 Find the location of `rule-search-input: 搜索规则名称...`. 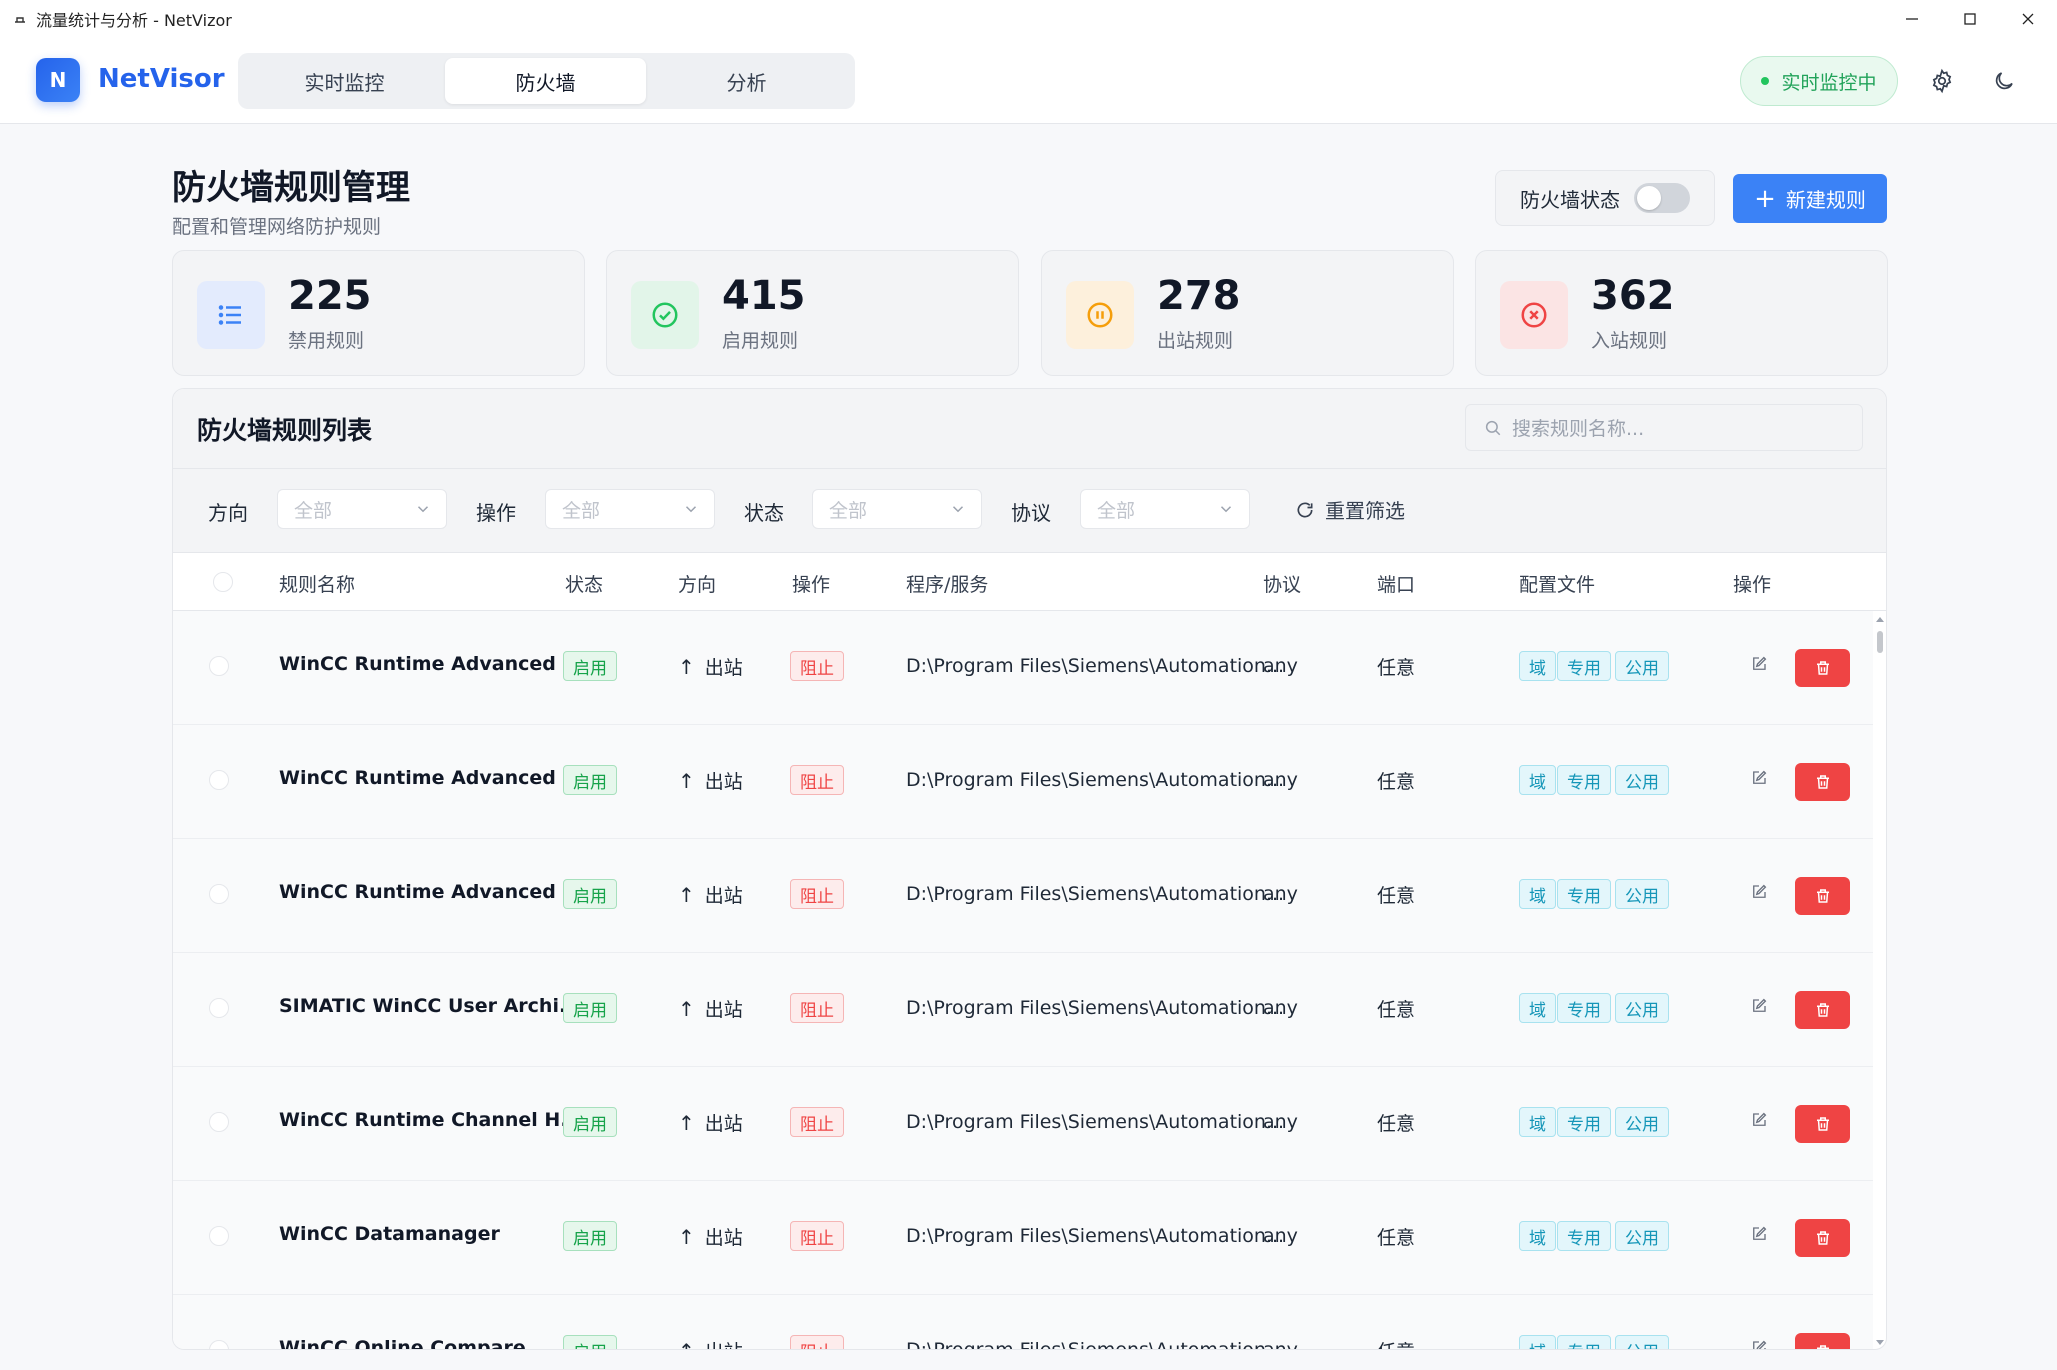

rule-search-input: 搜索规则名称... is located at coordinates (1664, 427).